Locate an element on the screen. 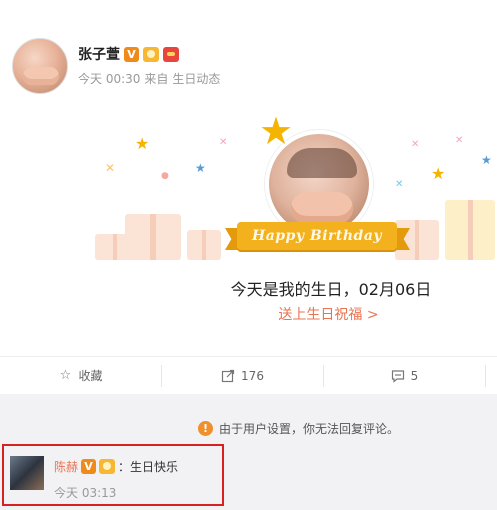  commenter-avatar is located at coordinates (27, 473).